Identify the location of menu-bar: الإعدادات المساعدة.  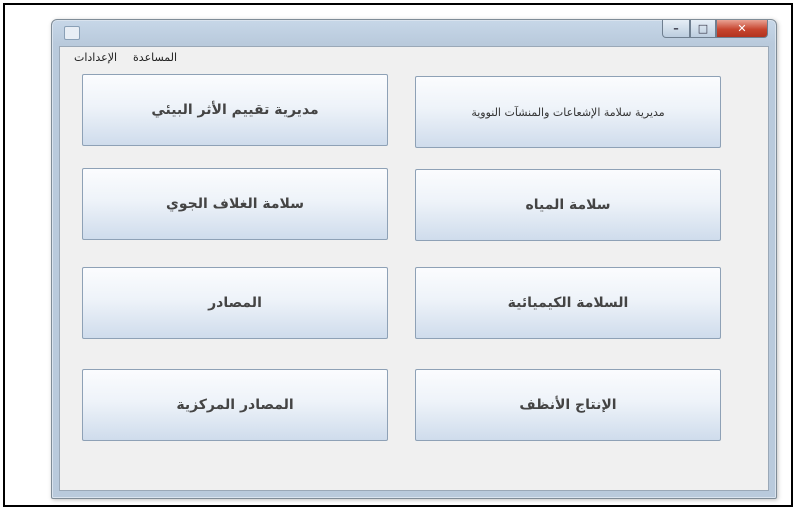
(414, 57).